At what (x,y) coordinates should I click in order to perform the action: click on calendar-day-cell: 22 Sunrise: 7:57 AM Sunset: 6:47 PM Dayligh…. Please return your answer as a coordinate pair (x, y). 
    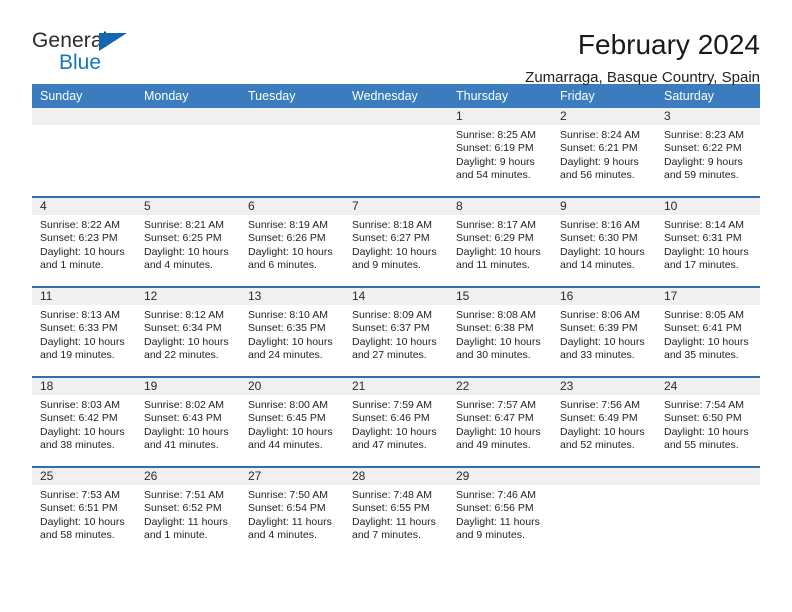
    Looking at the image, I should click on (500, 421).